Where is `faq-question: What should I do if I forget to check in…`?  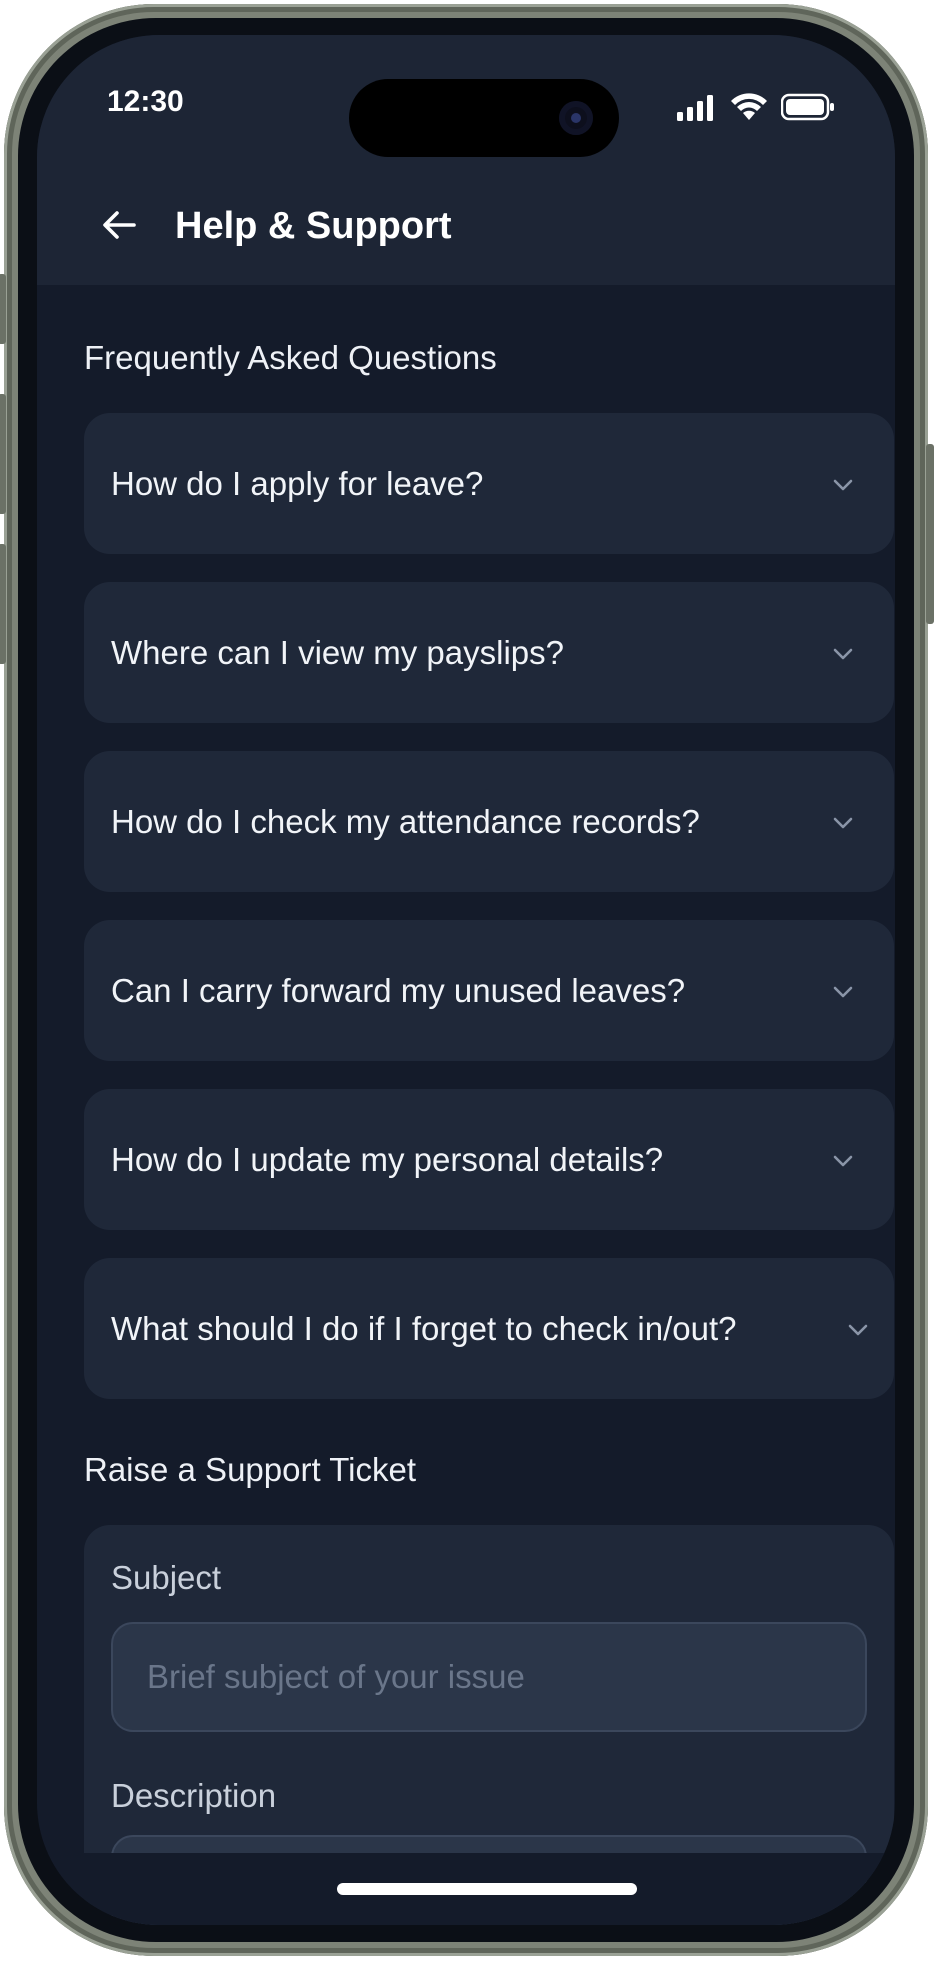 faq-question: What should I do if I forget to check in… is located at coordinates (424, 1328).